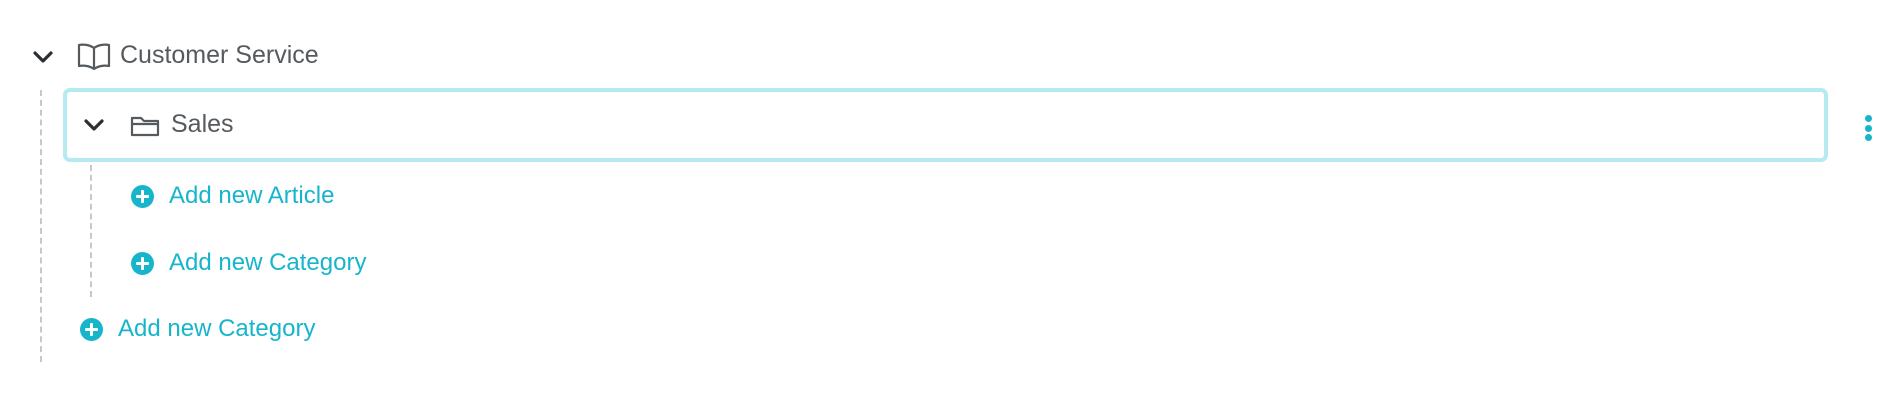 The image size is (1900, 410). What do you see at coordinates (216, 329) in the screenshot?
I see `add-root-category-link: Add new Category` at bounding box center [216, 329].